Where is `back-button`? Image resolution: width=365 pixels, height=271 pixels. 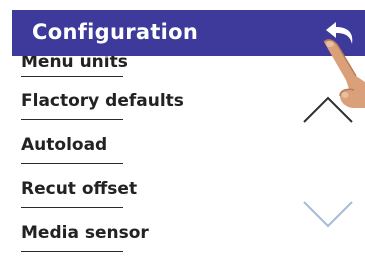
back-button is located at coordinates (342, 32).